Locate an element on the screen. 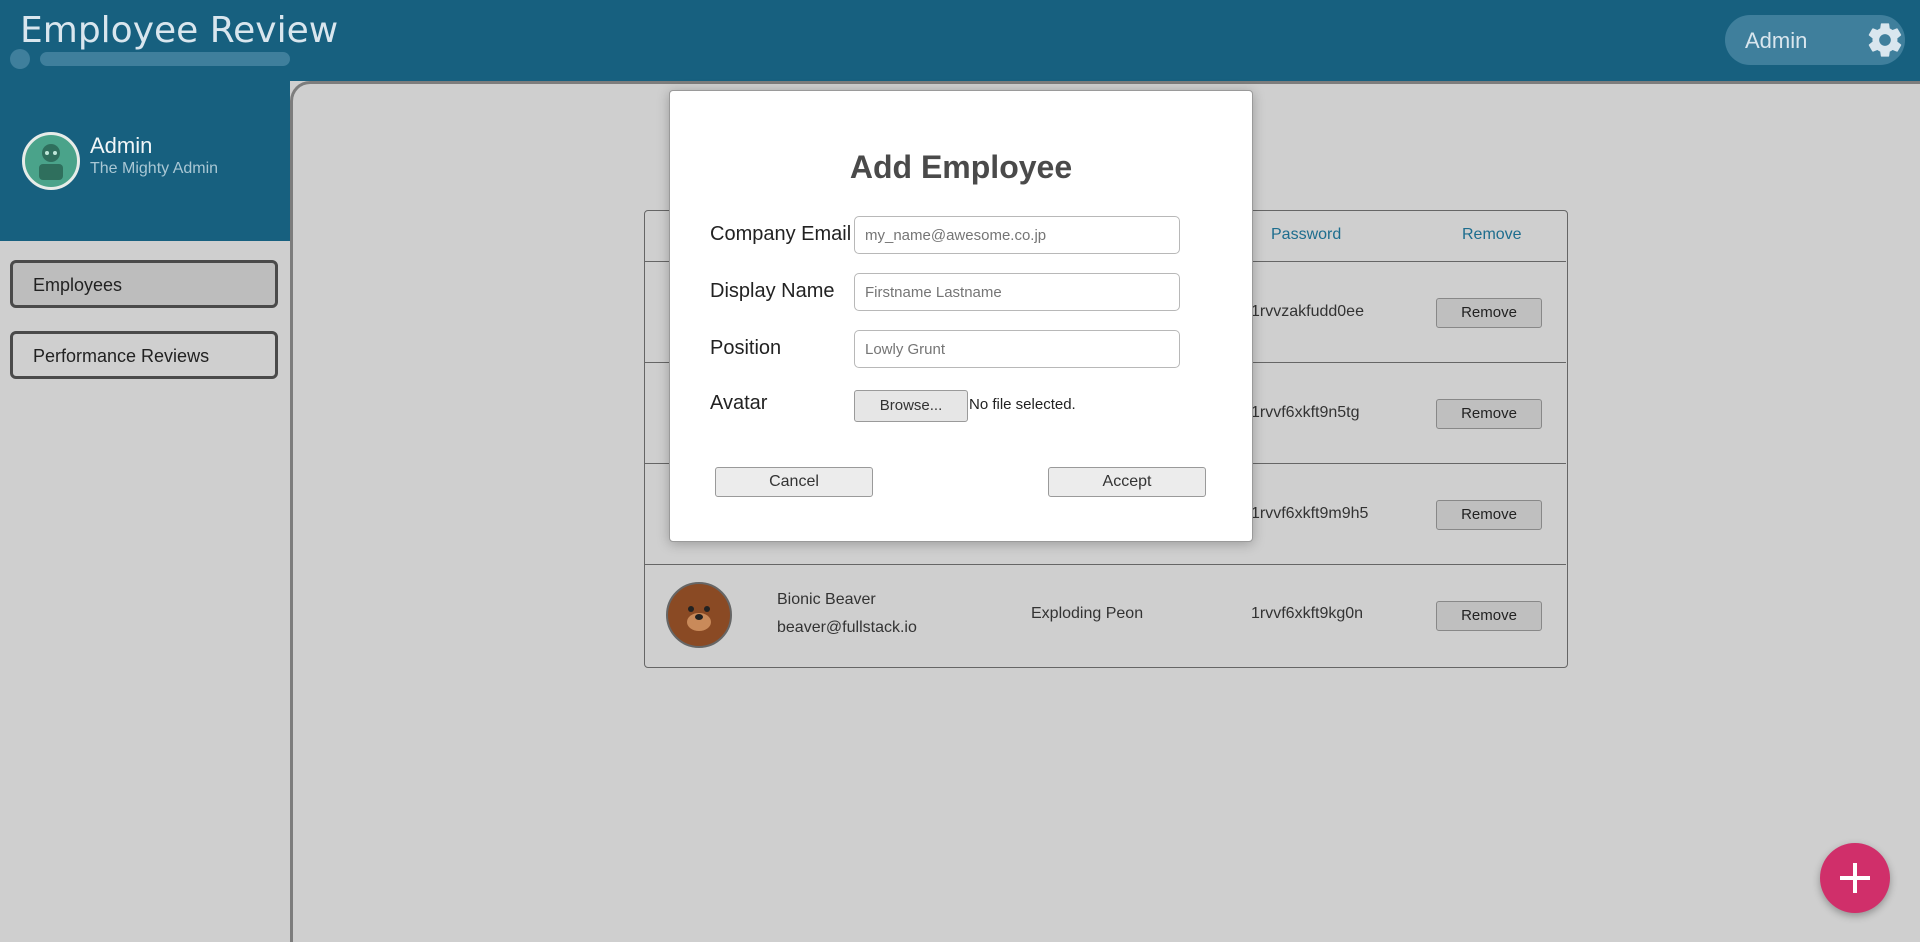  robot-icon is located at coordinates (51, 162).